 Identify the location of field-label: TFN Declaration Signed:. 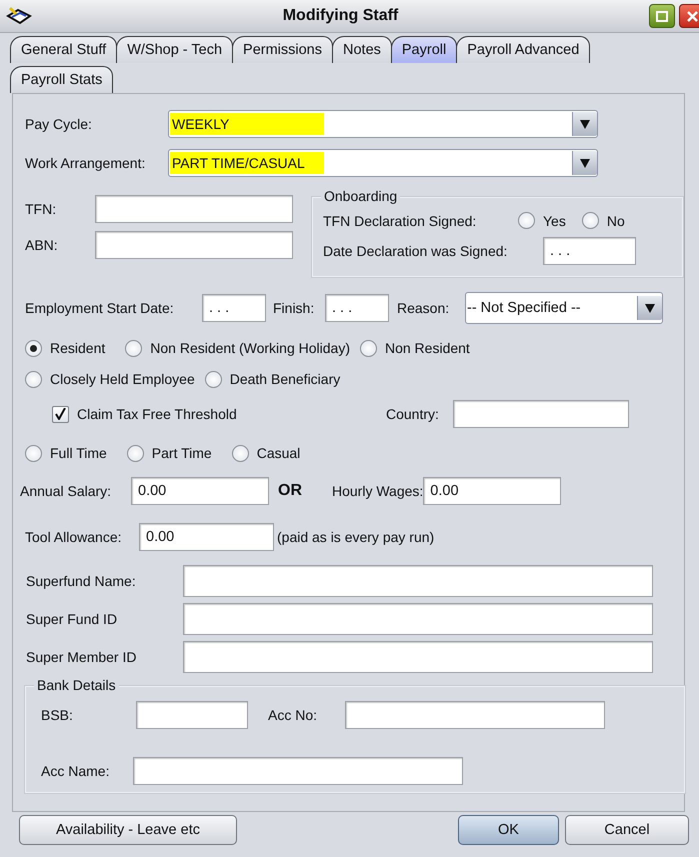
(400, 220).